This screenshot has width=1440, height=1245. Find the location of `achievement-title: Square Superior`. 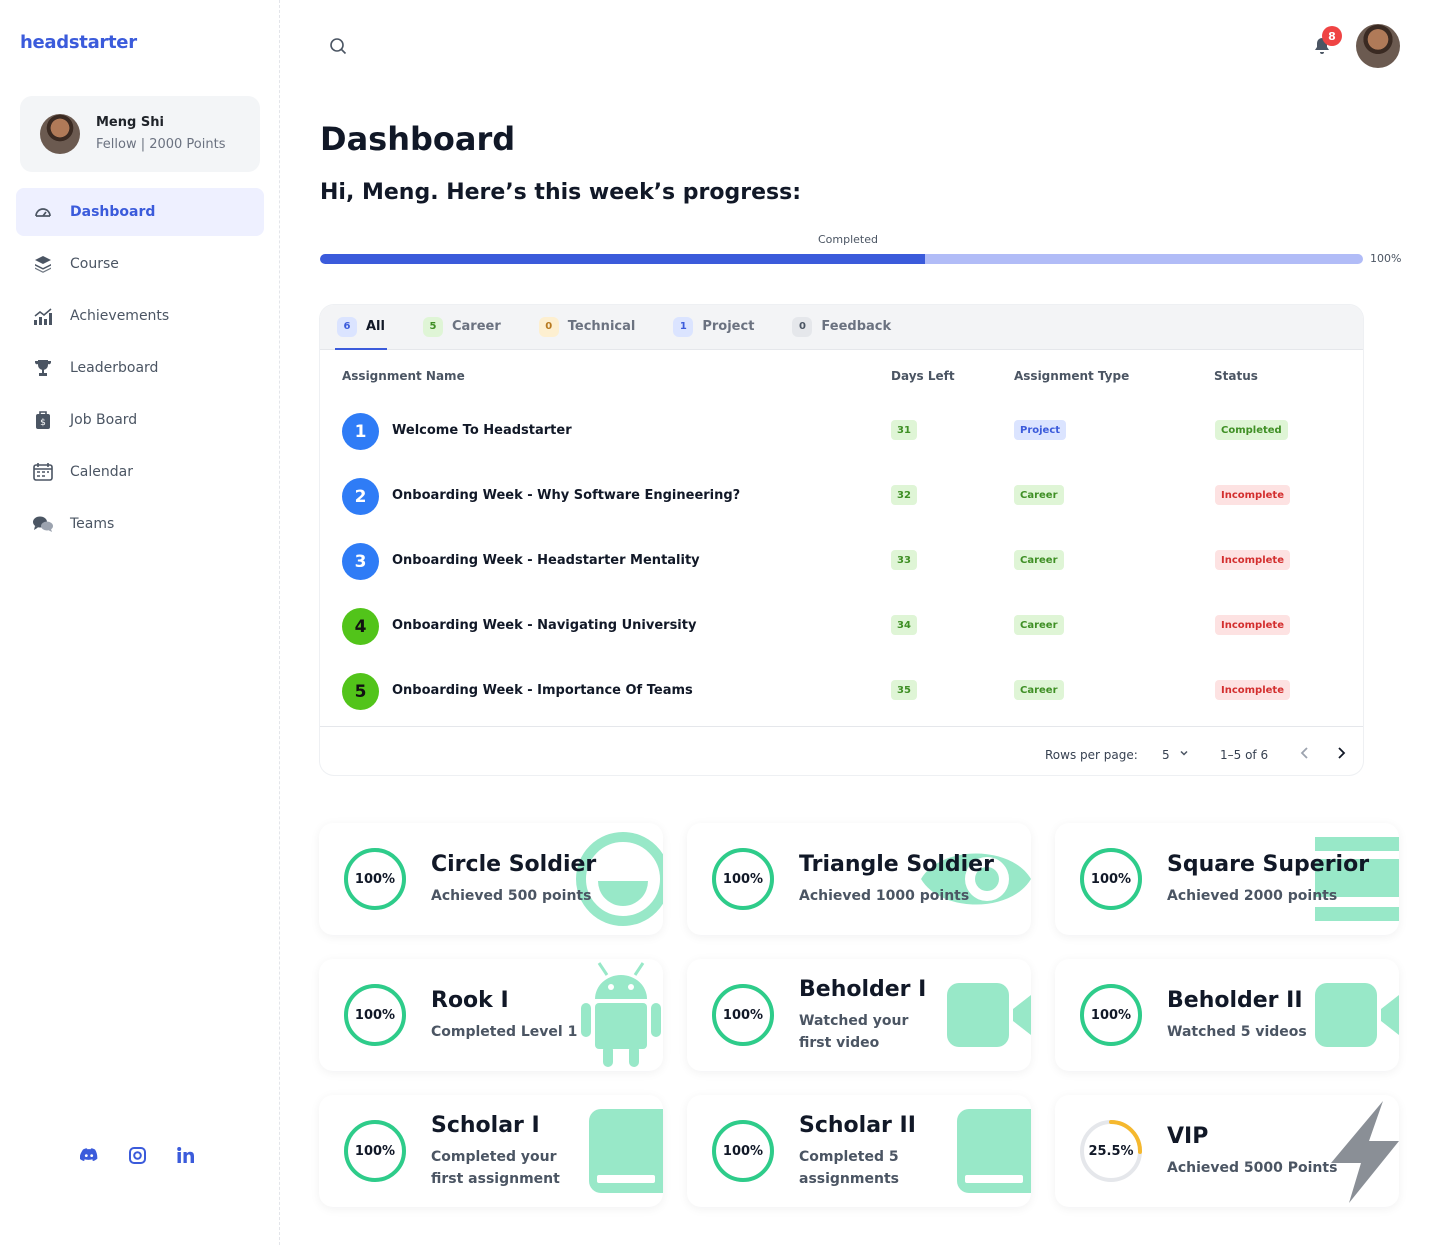

achievement-title: Square Superior is located at coordinates (1268, 864).